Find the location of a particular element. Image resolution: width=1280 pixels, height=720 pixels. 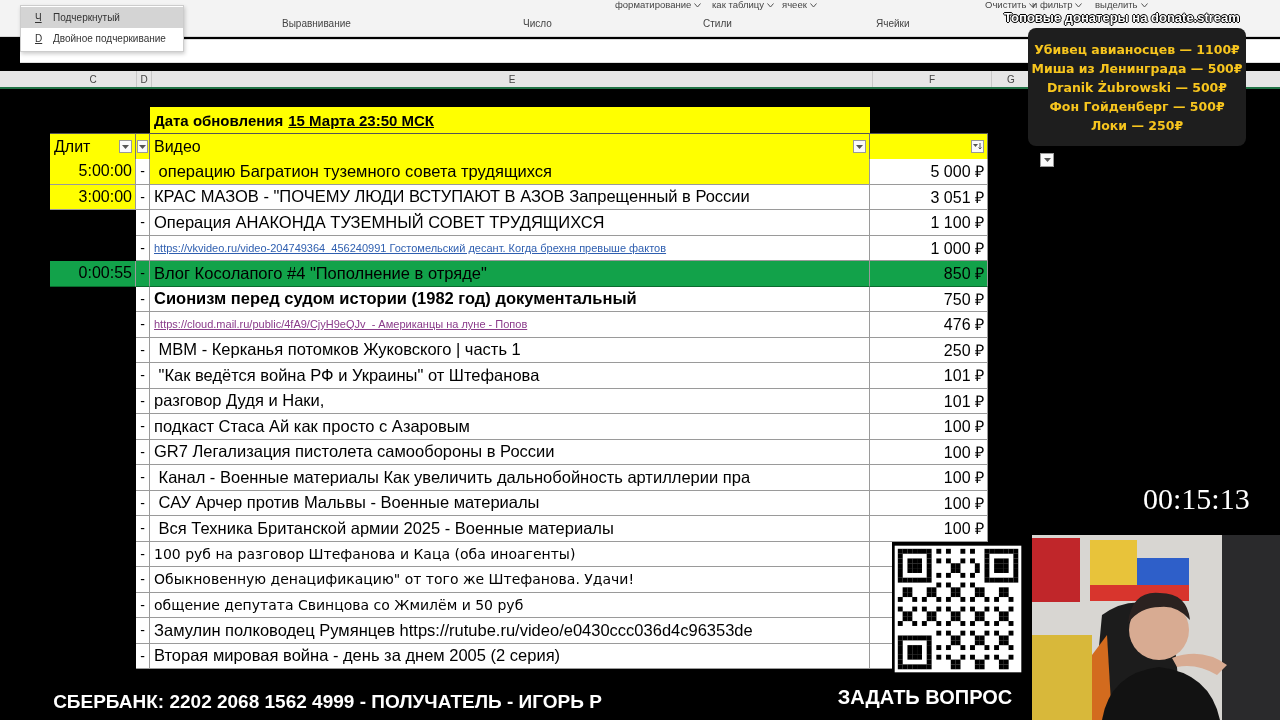

video-title: 100 руб на разговор Штефанова и Каца (оба иноагенты) is located at coordinates (365, 553).